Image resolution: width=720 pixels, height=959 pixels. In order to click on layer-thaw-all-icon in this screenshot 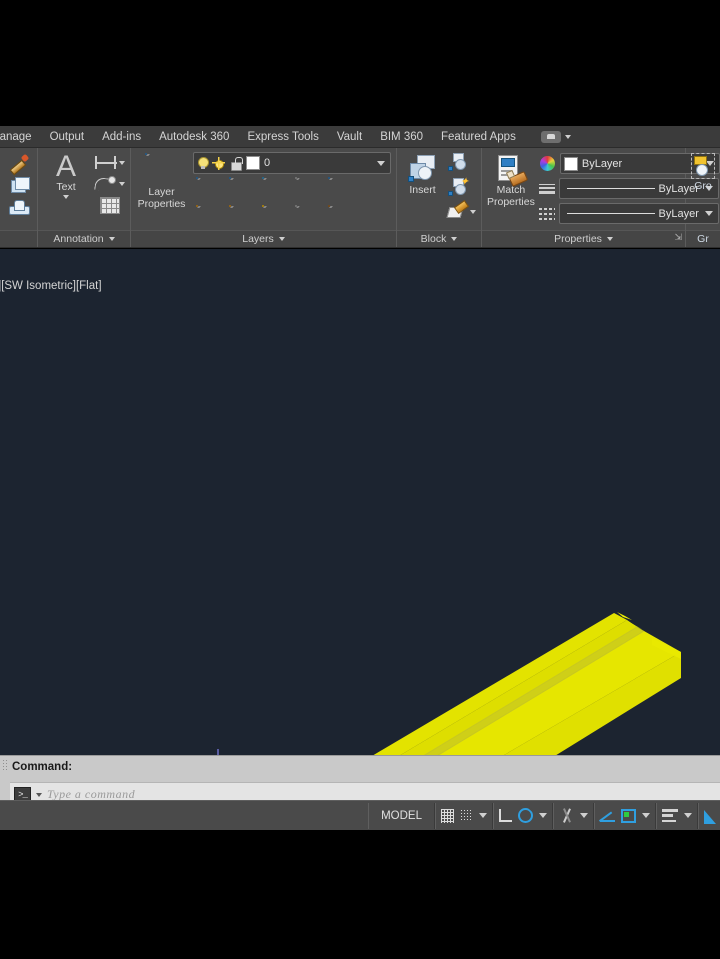, I will do `click(274, 217)`.